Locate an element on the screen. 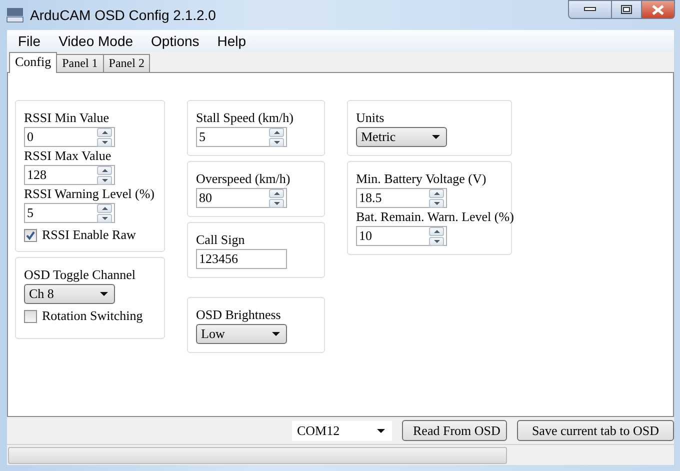 The height and width of the screenshot is (471, 680). action-button: Save current tab to OSD is located at coordinates (595, 430).